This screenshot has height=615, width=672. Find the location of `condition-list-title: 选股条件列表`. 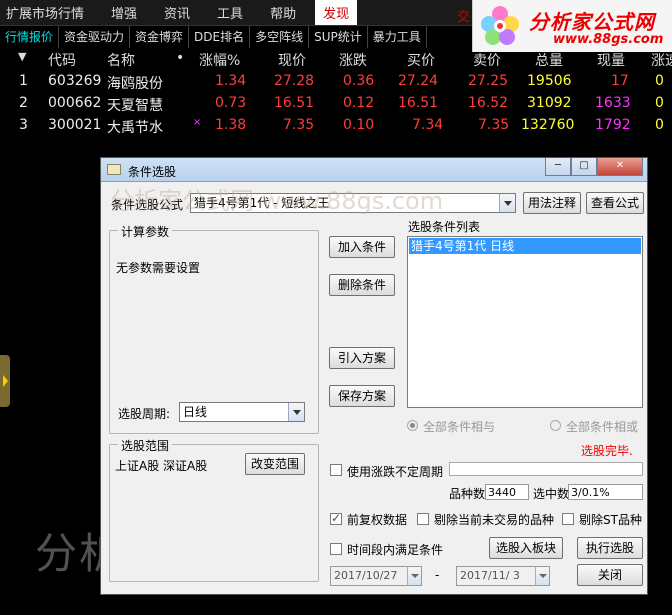

condition-list-title: 选股条件列表 is located at coordinates (444, 227).